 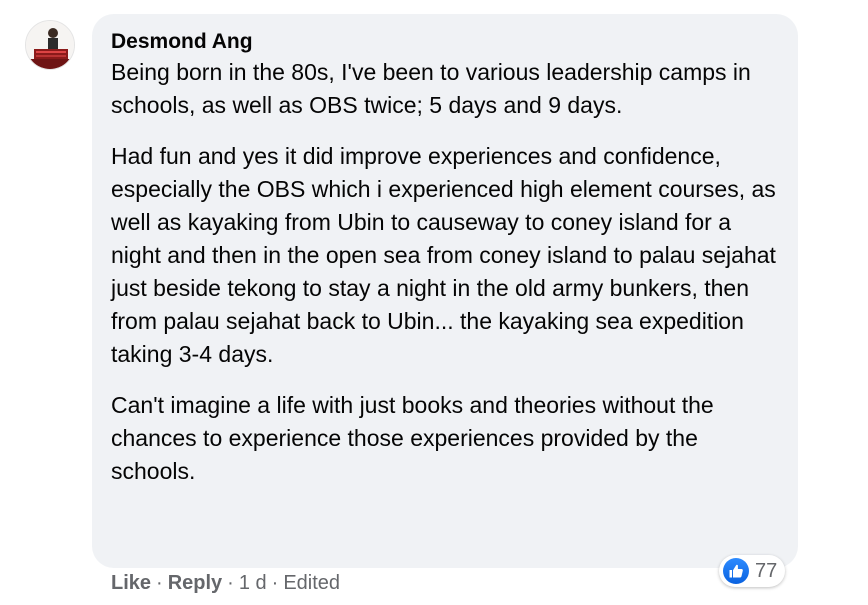 I want to click on avatar, so click(x=50, y=45).